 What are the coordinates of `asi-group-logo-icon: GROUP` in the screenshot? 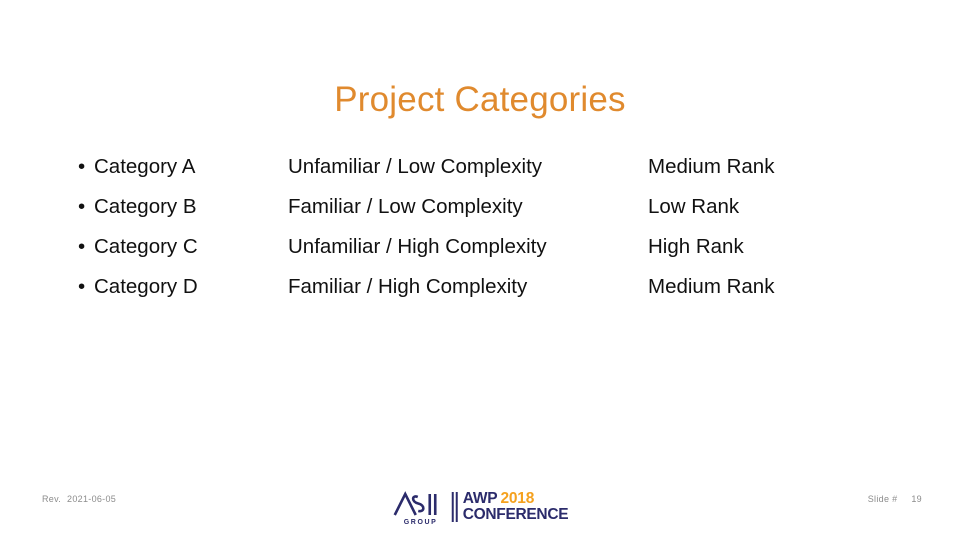 It's located at (420, 507).